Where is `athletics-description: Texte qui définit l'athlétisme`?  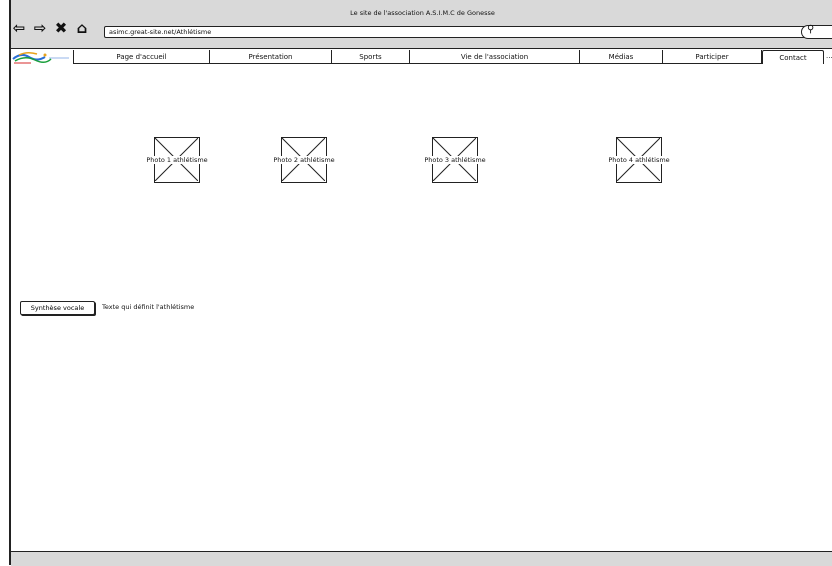
athletics-description: Texte qui définit l'athlétisme is located at coordinates (148, 307).